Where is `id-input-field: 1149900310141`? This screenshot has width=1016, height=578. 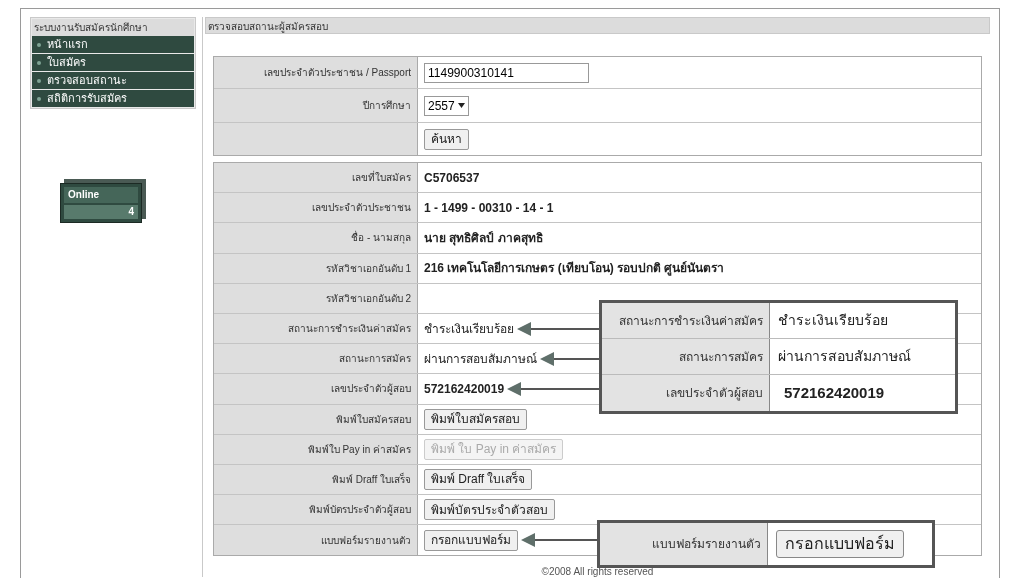 id-input-field: 1149900310141 is located at coordinates (506, 72).